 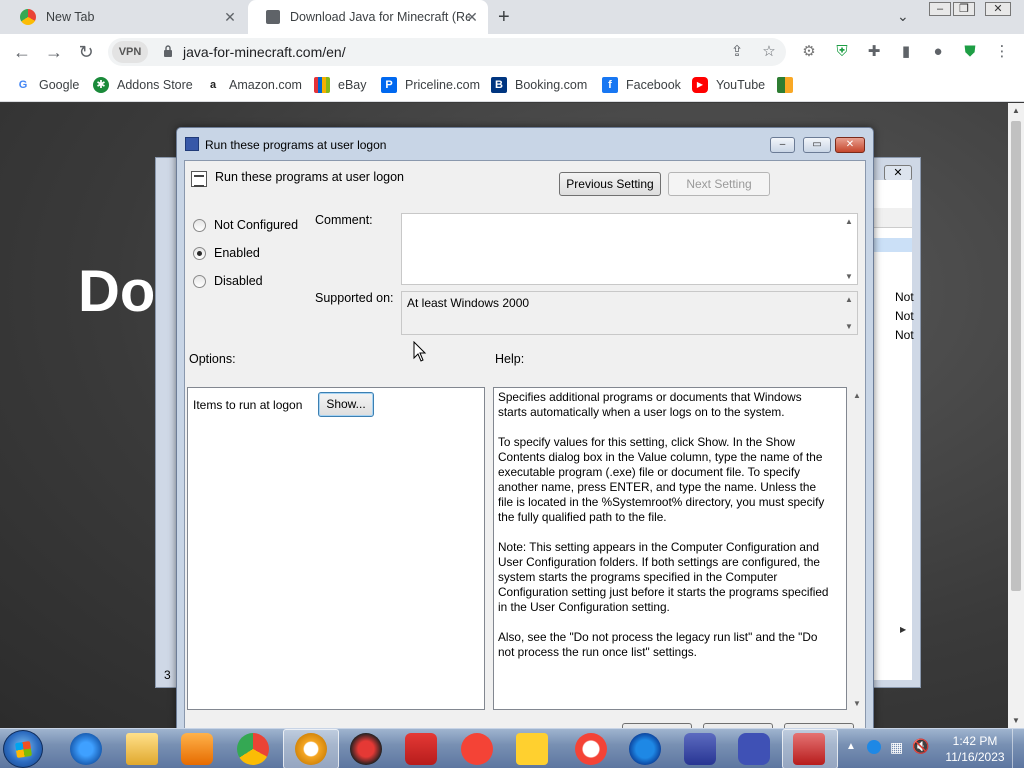 I want to click on scrollbar-thumb, so click(x=1016, y=356).